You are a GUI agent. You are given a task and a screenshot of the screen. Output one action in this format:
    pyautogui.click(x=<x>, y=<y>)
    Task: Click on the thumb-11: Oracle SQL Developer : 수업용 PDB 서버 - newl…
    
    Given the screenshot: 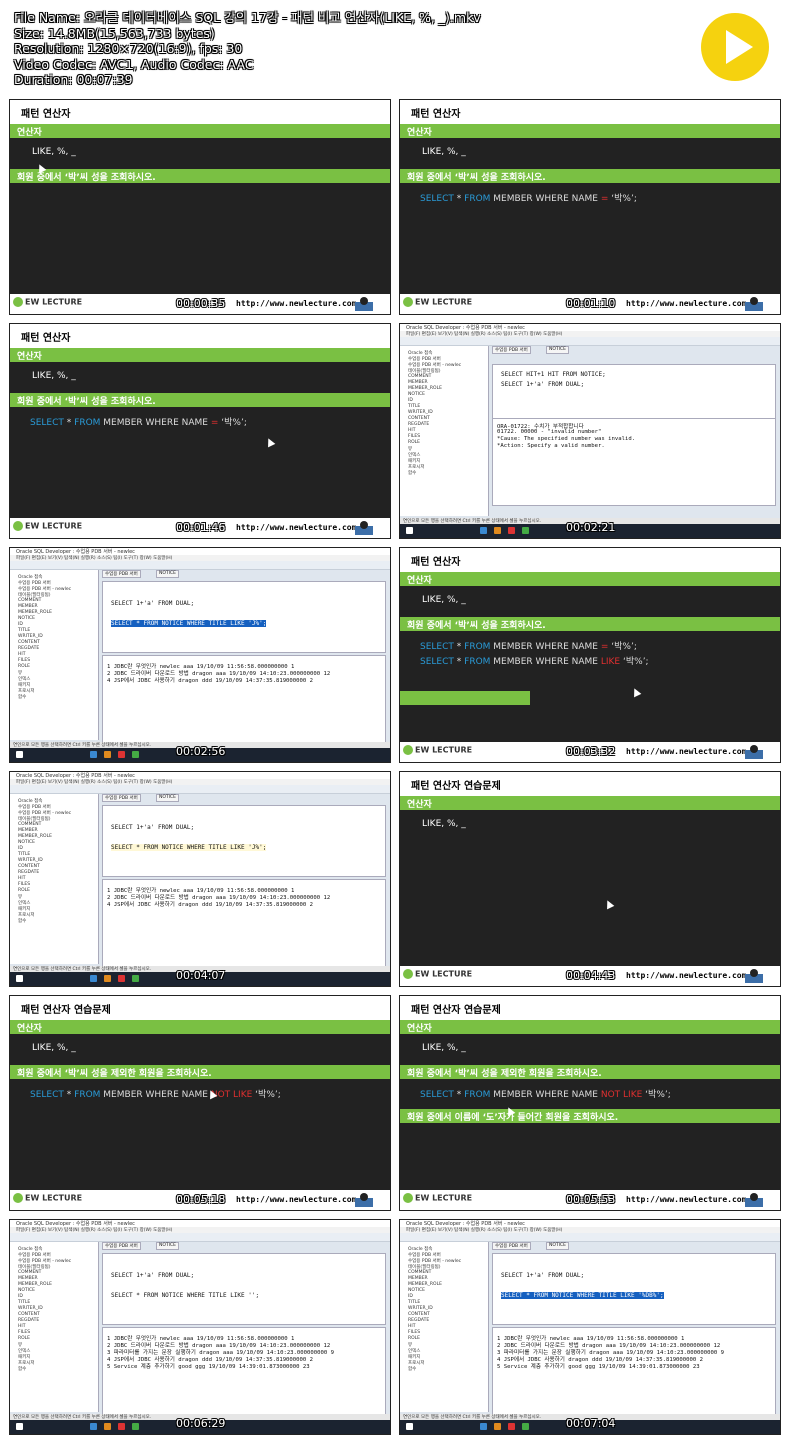 What is the action you would take?
    pyautogui.click(x=200, y=1327)
    